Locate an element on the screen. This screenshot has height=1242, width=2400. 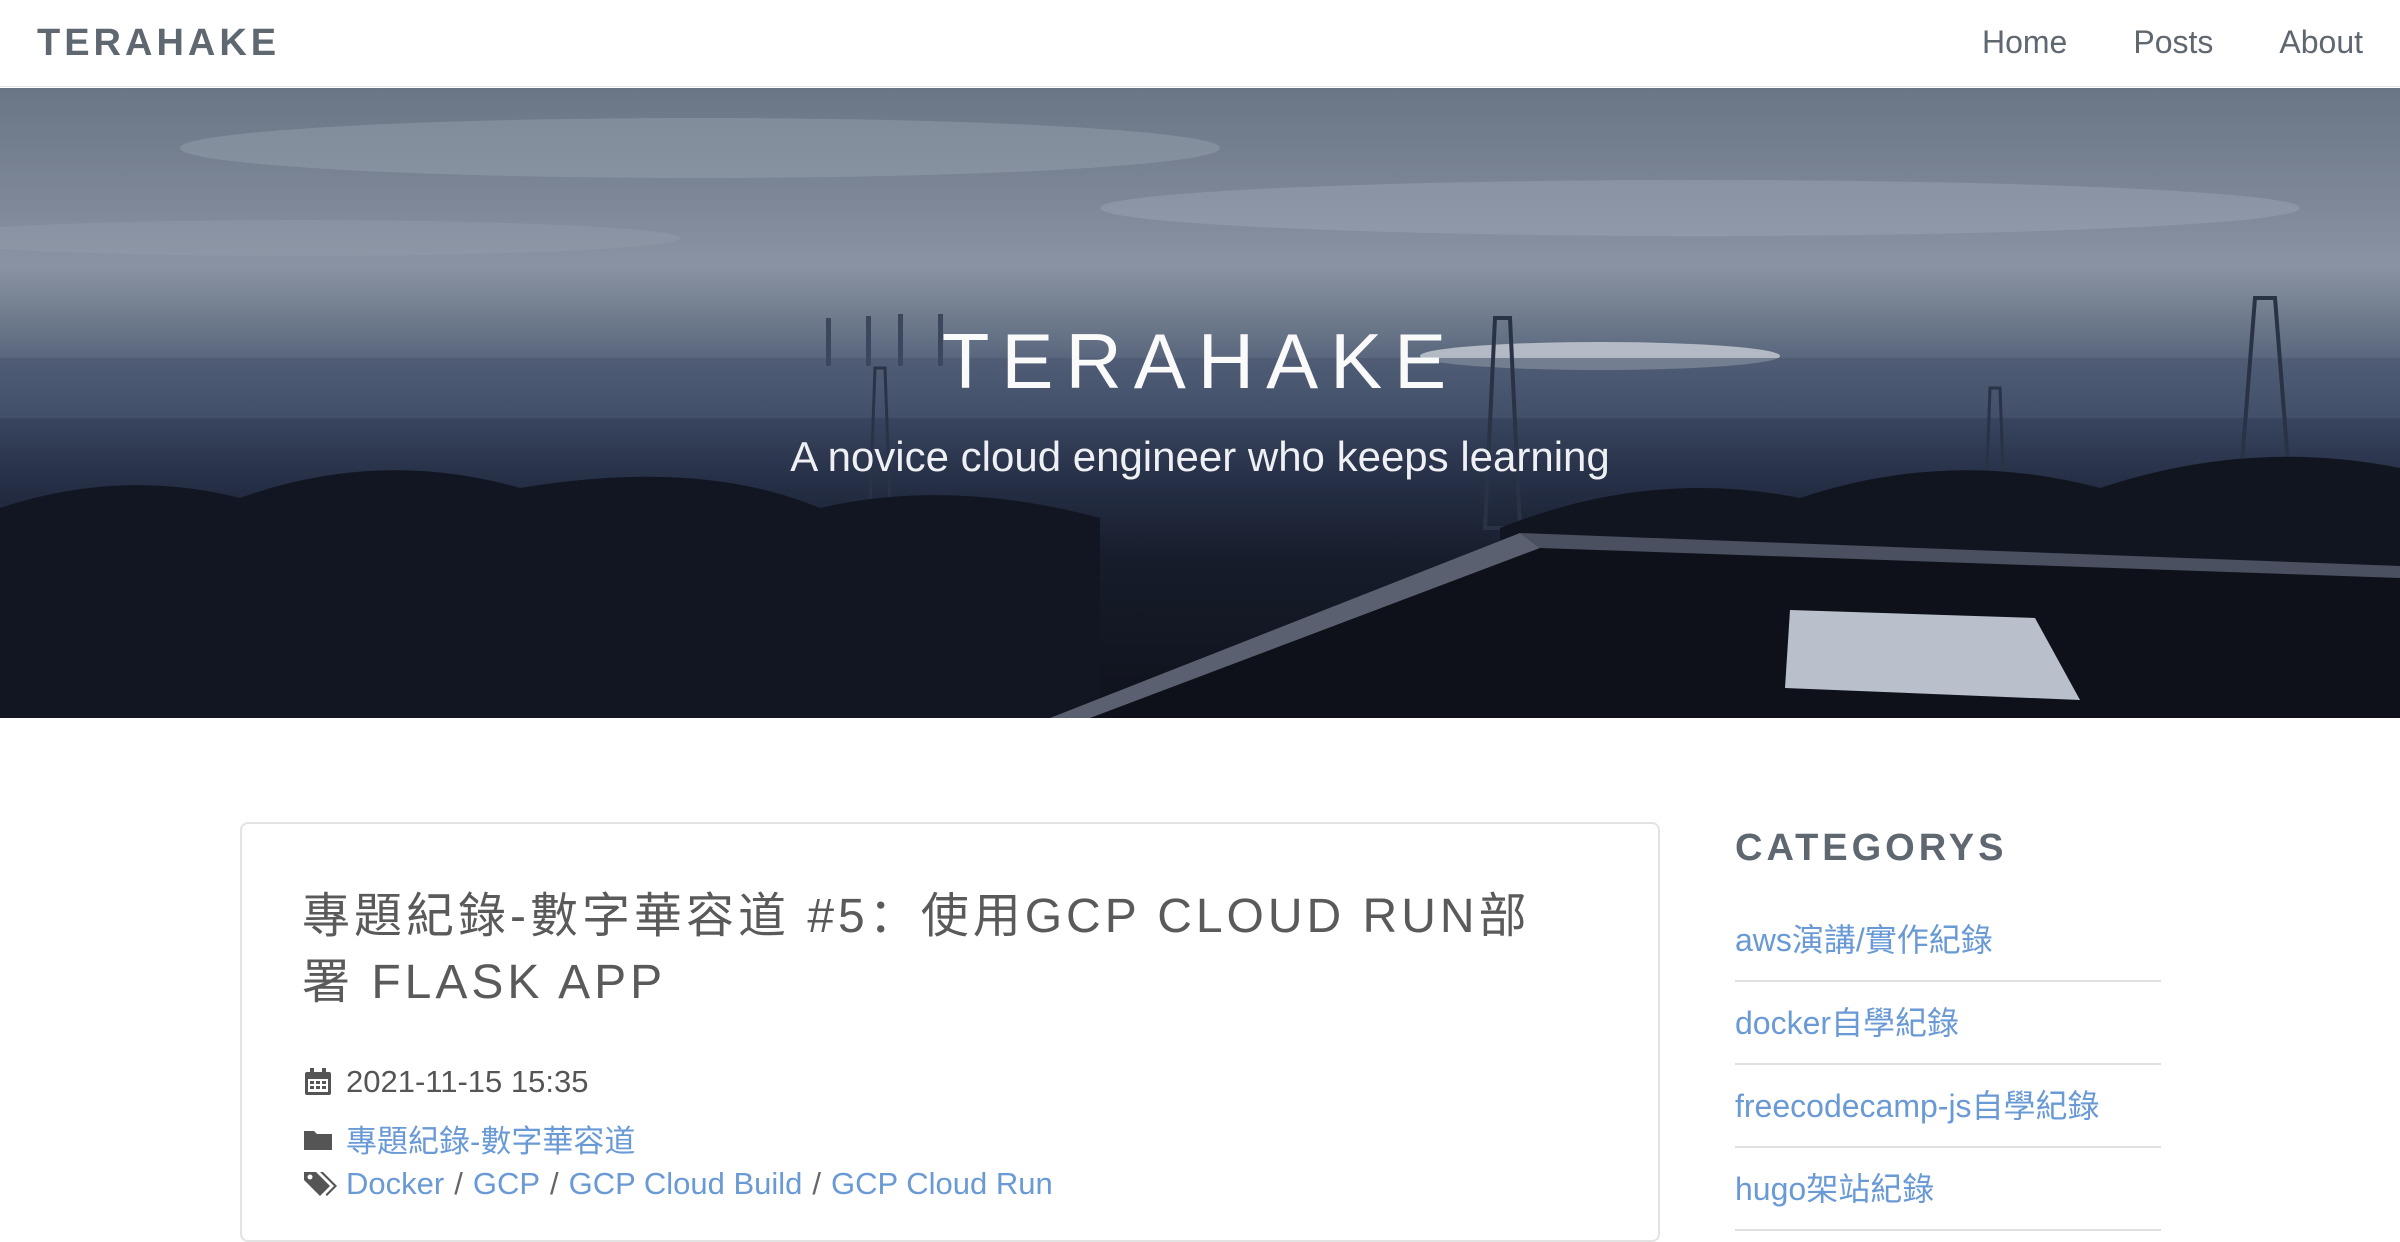
calendar-icon is located at coordinates (318, 1082).